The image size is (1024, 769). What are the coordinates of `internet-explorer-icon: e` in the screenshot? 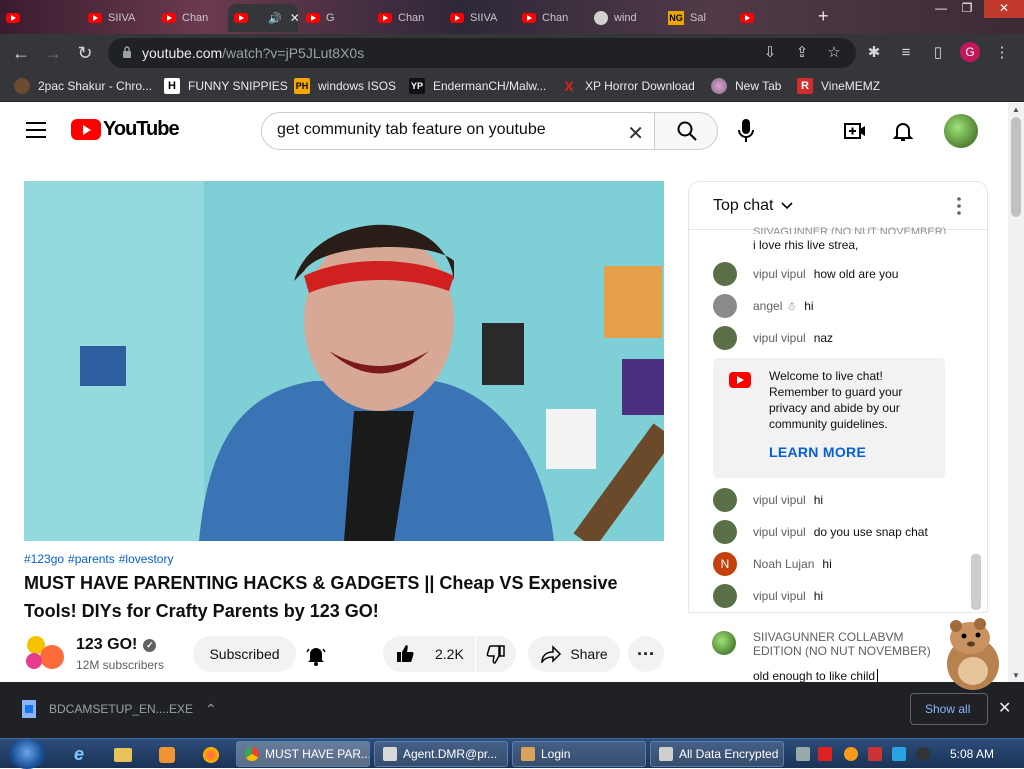 It's located at (79, 754).